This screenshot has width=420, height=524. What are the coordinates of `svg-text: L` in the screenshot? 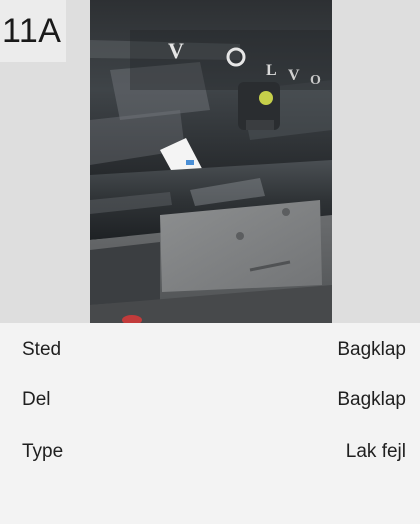 It's located at (271, 70).